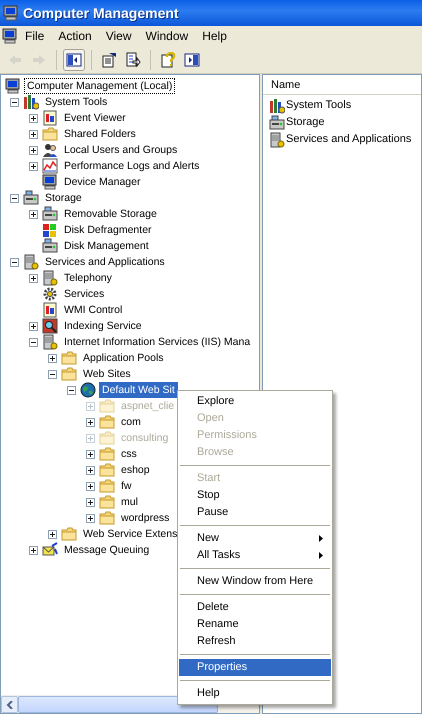  What do you see at coordinates (255, 538) in the screenshot?
I see `menu-item: New` at bounding box center [255, 538].